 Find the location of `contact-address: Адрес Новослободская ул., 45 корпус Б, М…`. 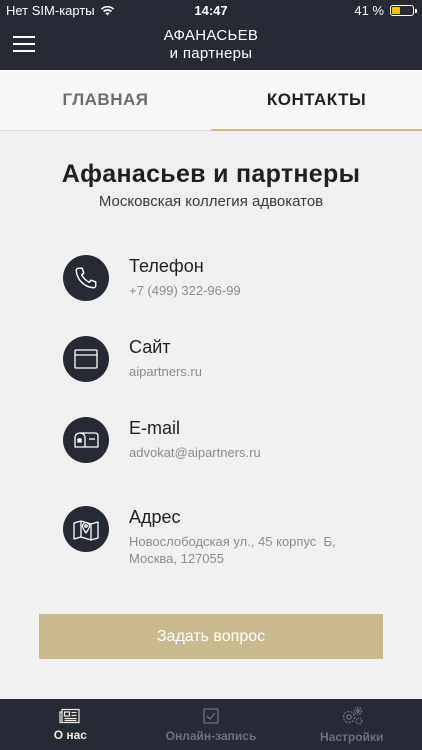

contact-address: Адрес Новослободская ул., 45 корпус Б, М… is located at coordinates (233, 536).